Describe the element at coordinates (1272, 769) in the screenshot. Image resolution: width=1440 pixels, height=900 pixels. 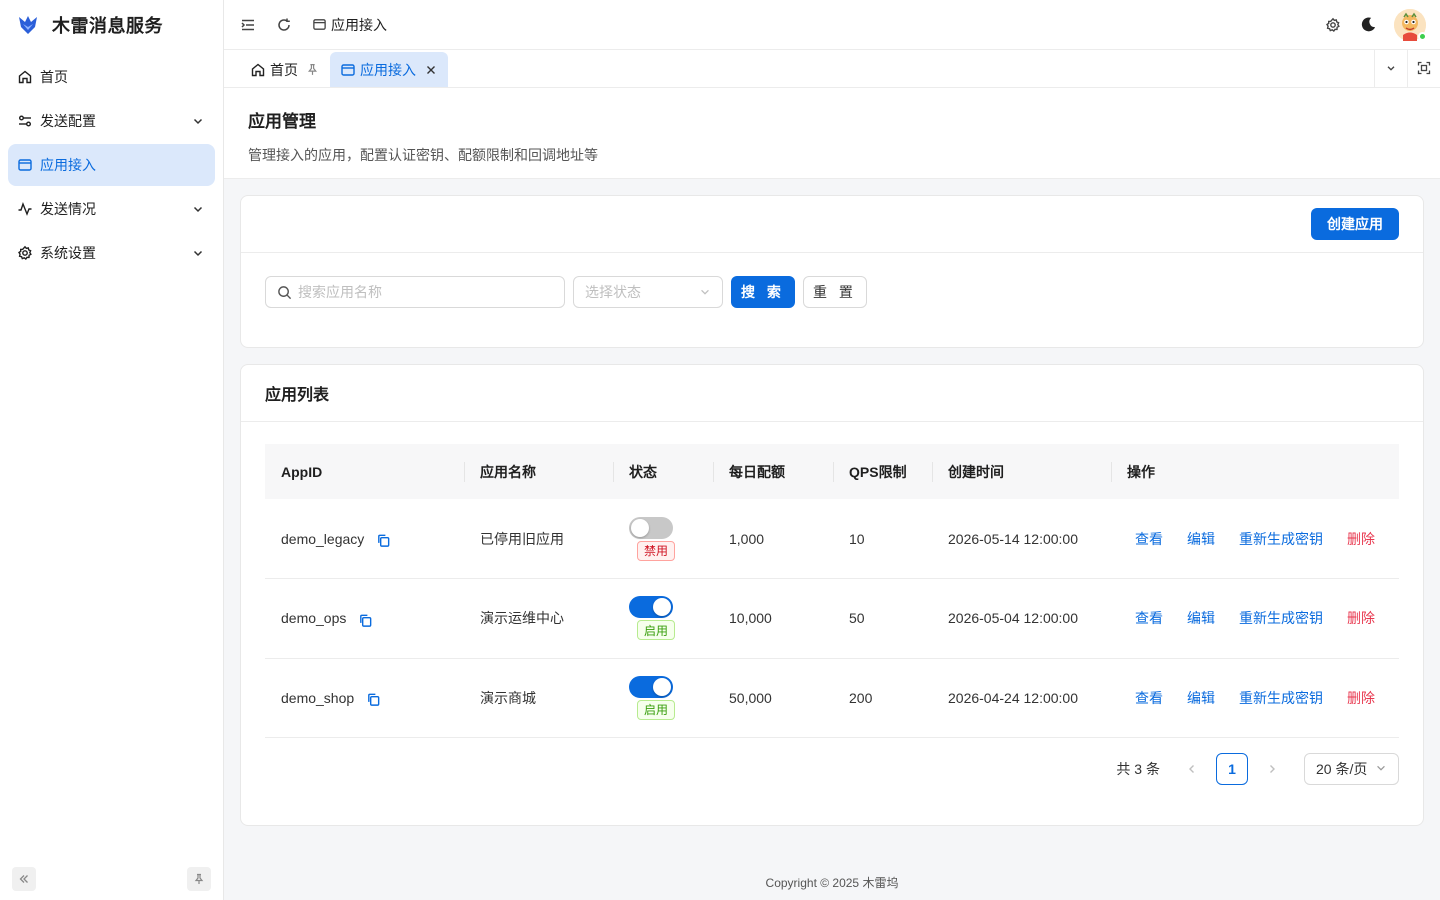
I see `next-page-icon` at that location.